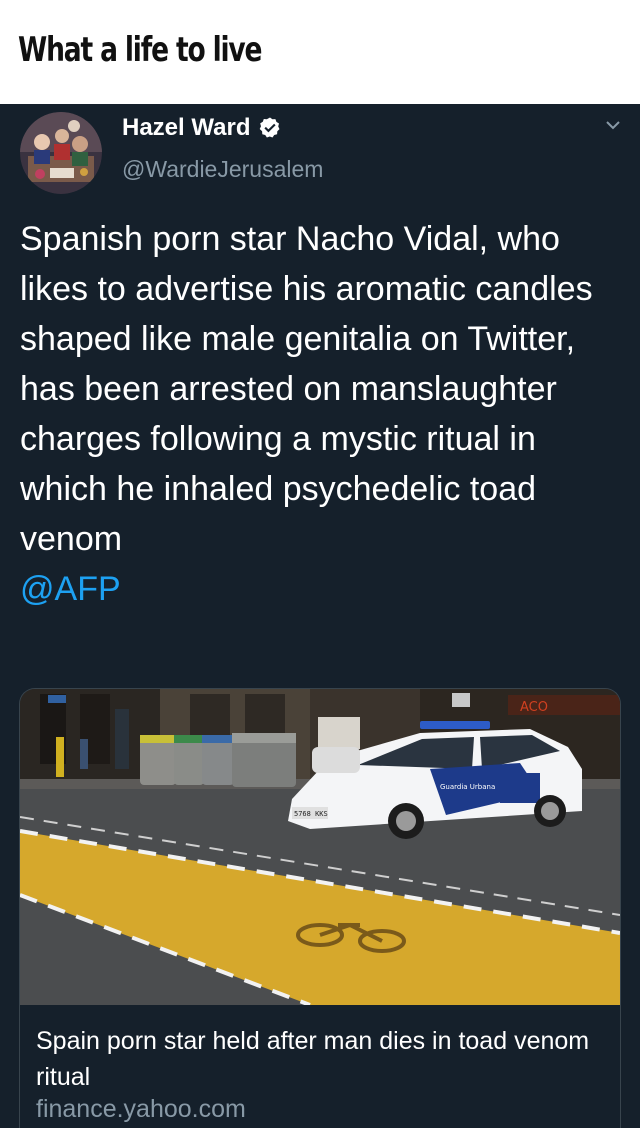 The width and height of the screenshot is (640, 1128). What do you see at coordinates (141, 1109) in the screenshot?
I see `card-domain: finance.yahoo.com` at bounding box center [141, 1109].